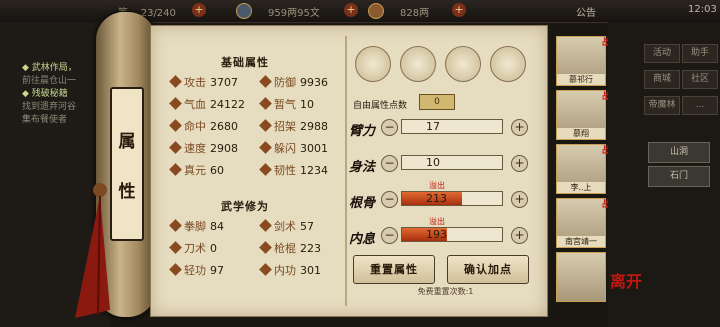  What do you see at coordinates (415, 13) in the screenshot?
I see `gold-value: 828两` at bounding box center [415, 13].